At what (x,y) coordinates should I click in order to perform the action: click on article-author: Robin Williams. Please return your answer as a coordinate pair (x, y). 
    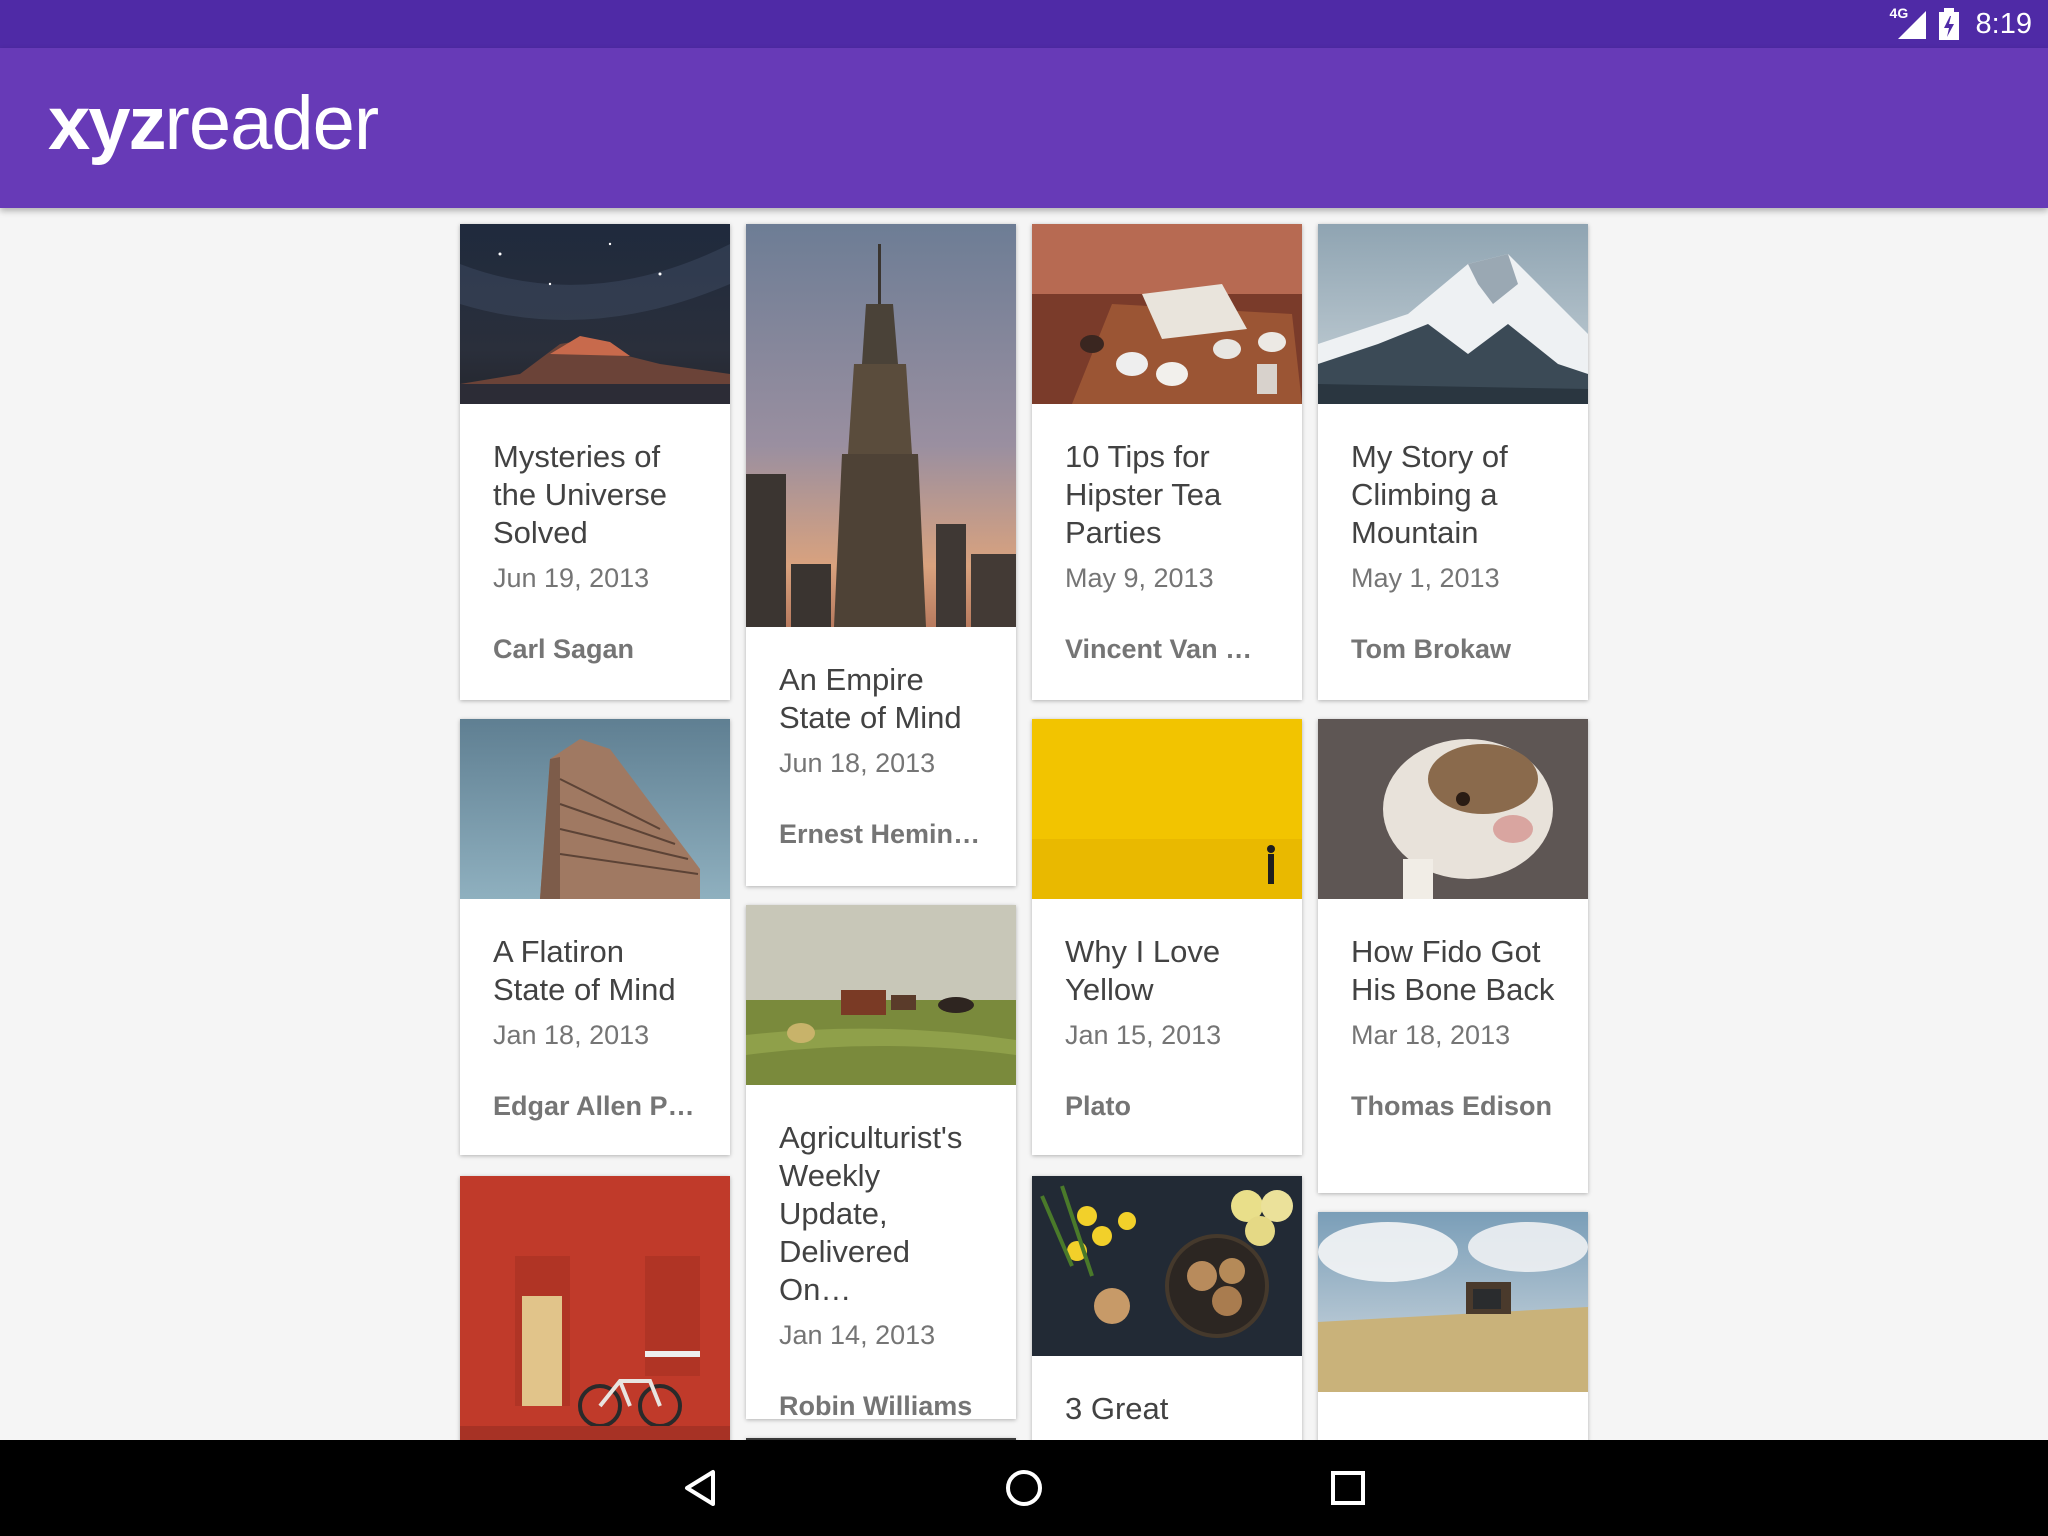
    Looking at the image, I should click on (876, 1405).